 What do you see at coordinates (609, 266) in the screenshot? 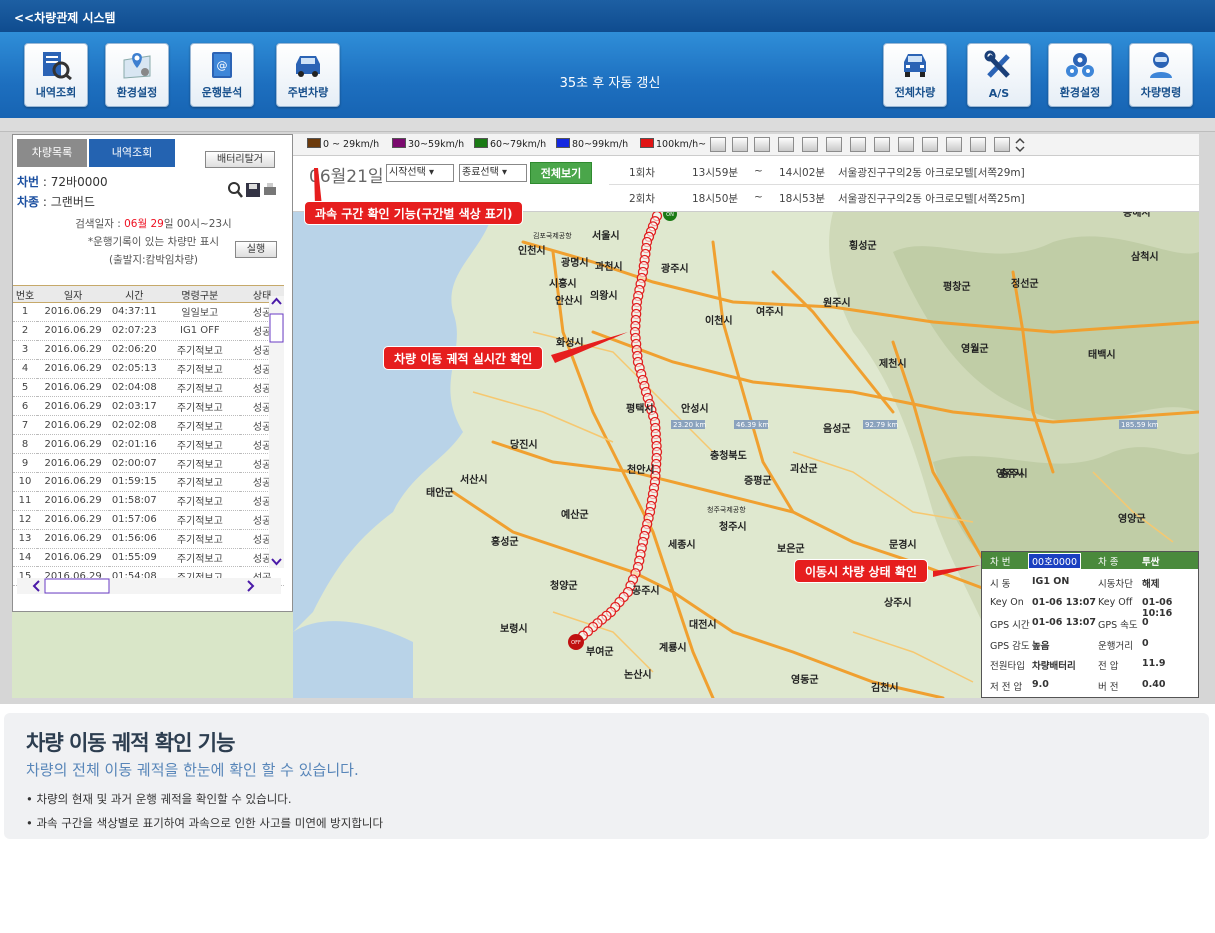
I see `city-label: 과천시` at bounding box center [609, 266].